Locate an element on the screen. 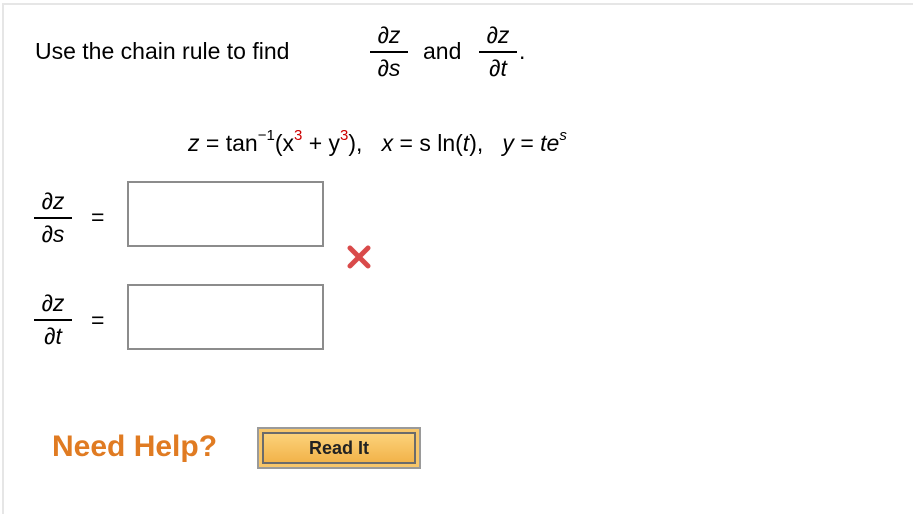 Image resolution: width=914 pixels, height=514 pixels. exponent-x: 3 is located at coordinates (298, 135).